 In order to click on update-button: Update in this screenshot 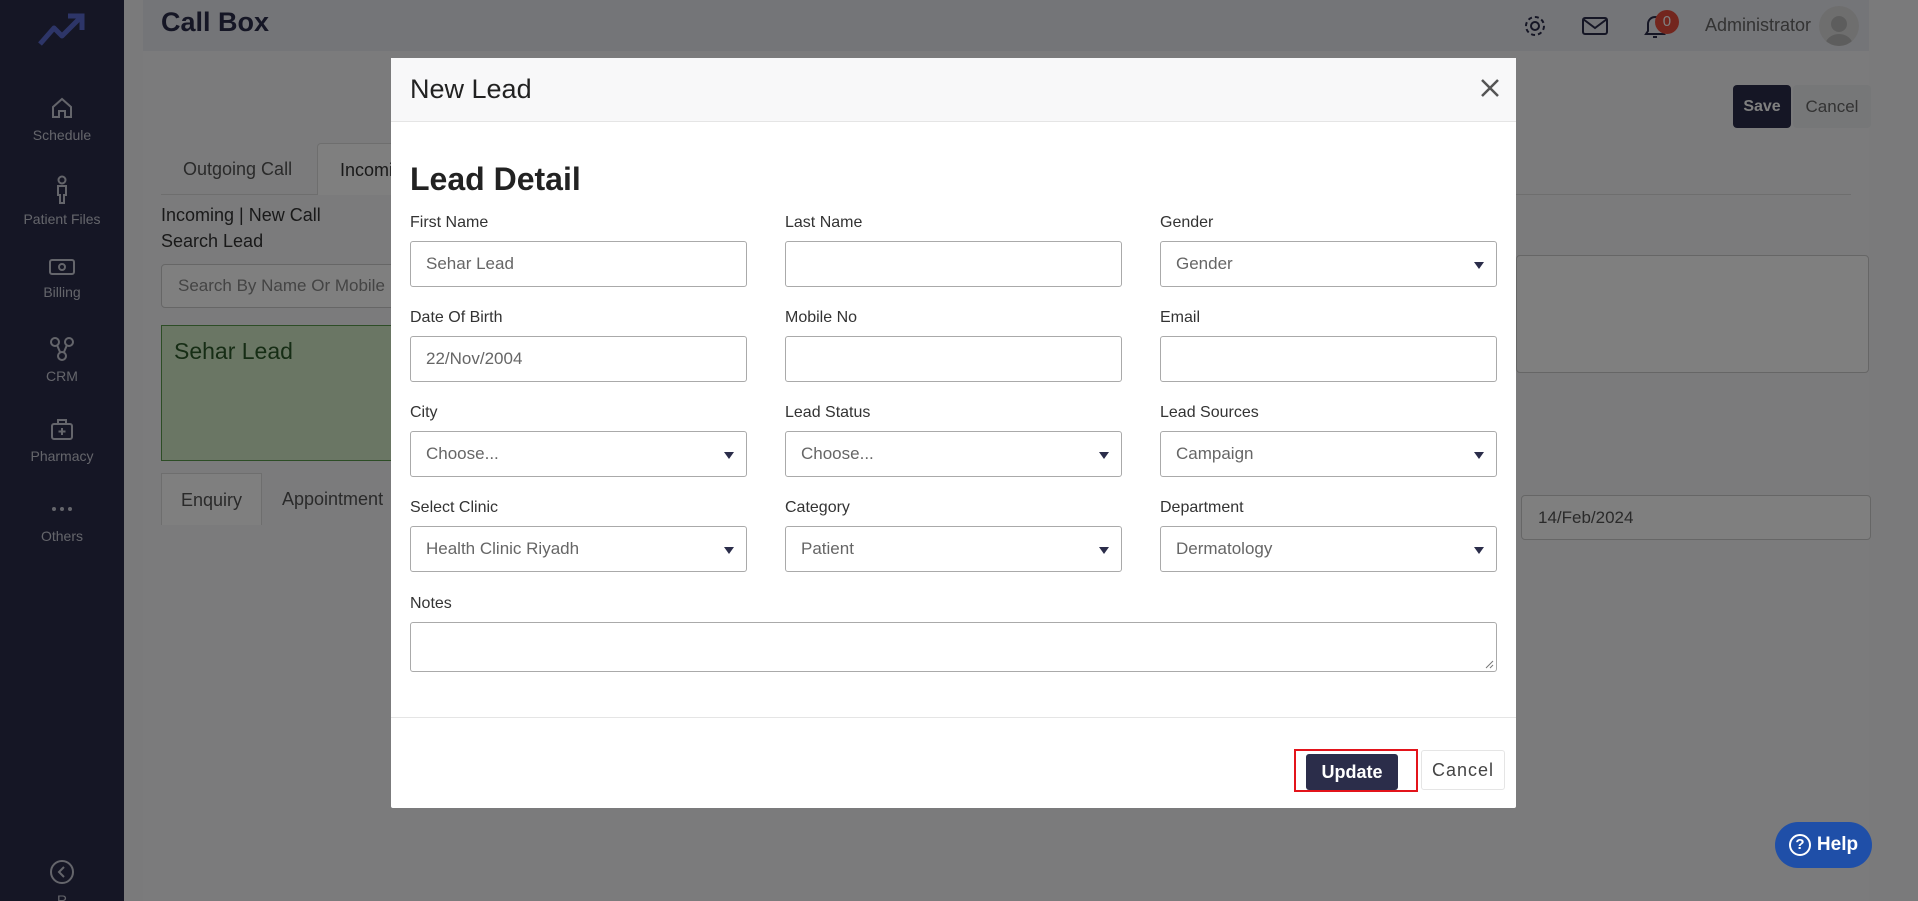, I will do `click(1352, 772)`.